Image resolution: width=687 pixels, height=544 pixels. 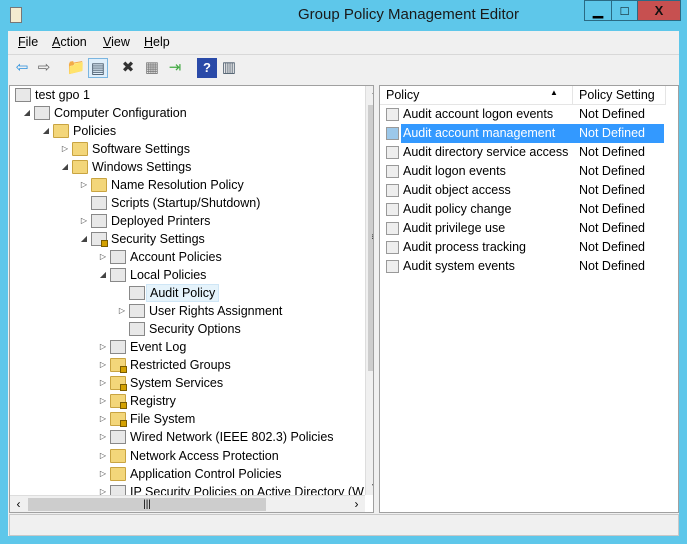 I want to click on back-arrow-button: ⇦, so click(x=22, y=68).